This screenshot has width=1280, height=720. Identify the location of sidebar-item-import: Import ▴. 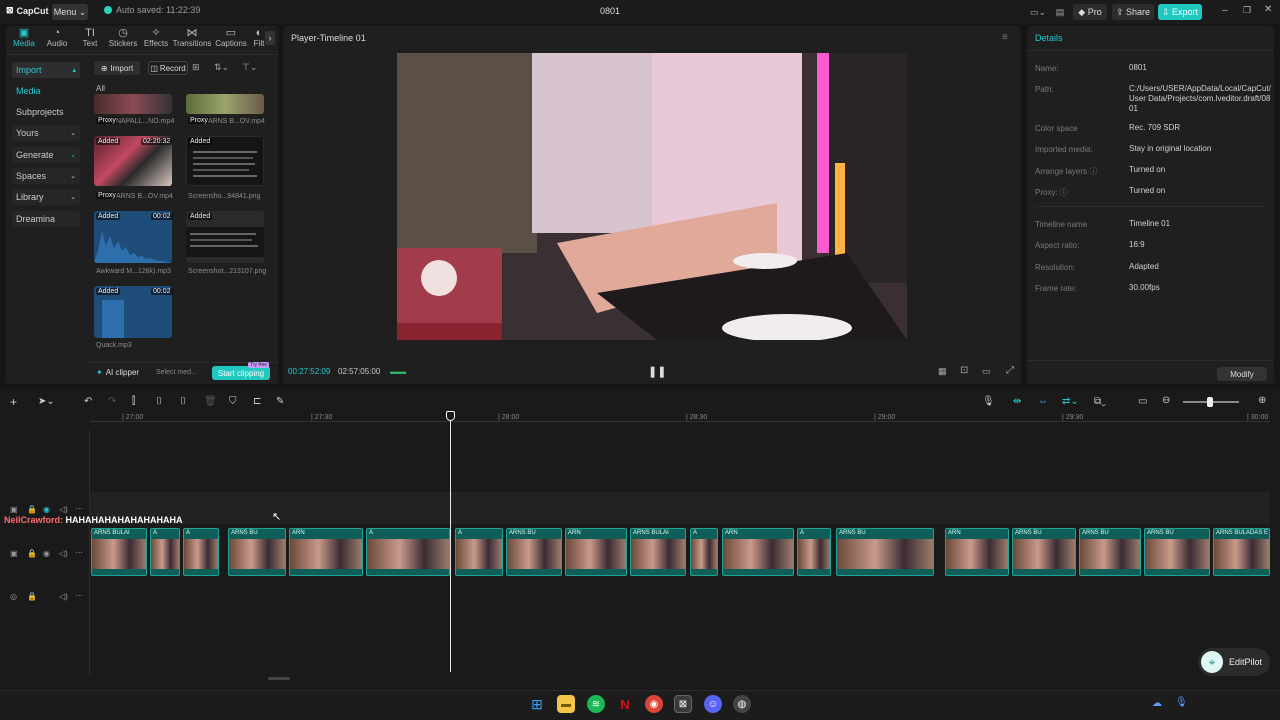
(46, 70).